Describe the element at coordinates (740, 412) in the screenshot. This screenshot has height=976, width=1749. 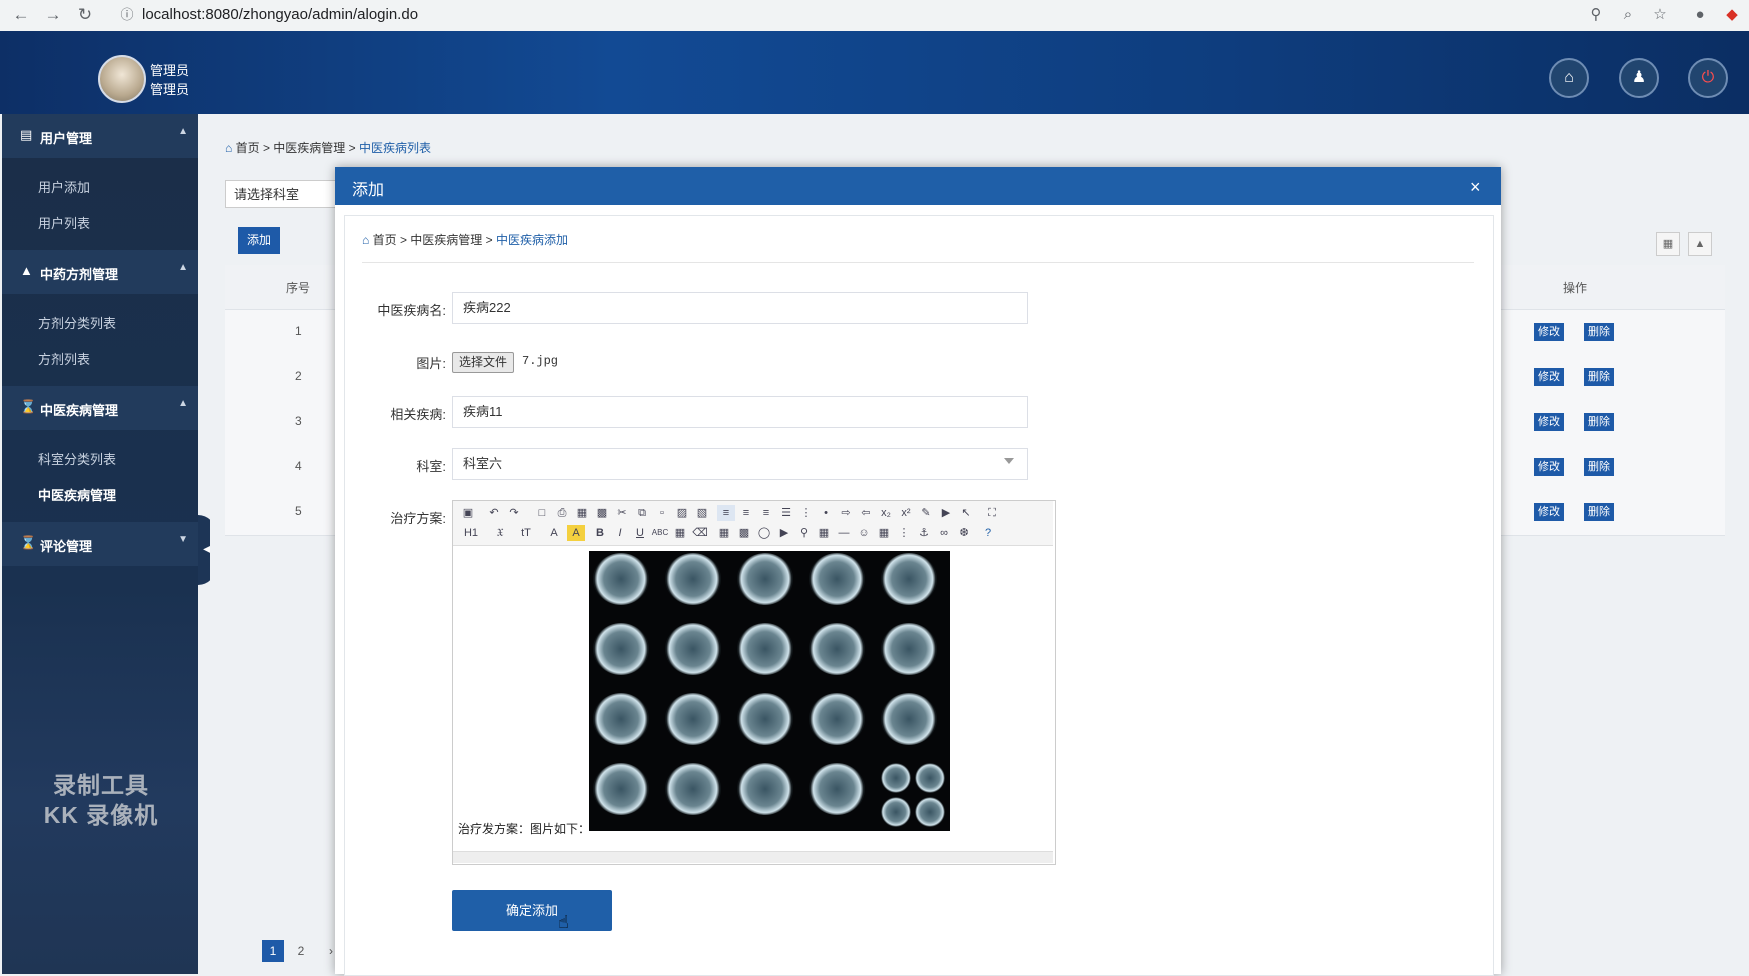
I see `related-disease-input: 疾病11` at that location.